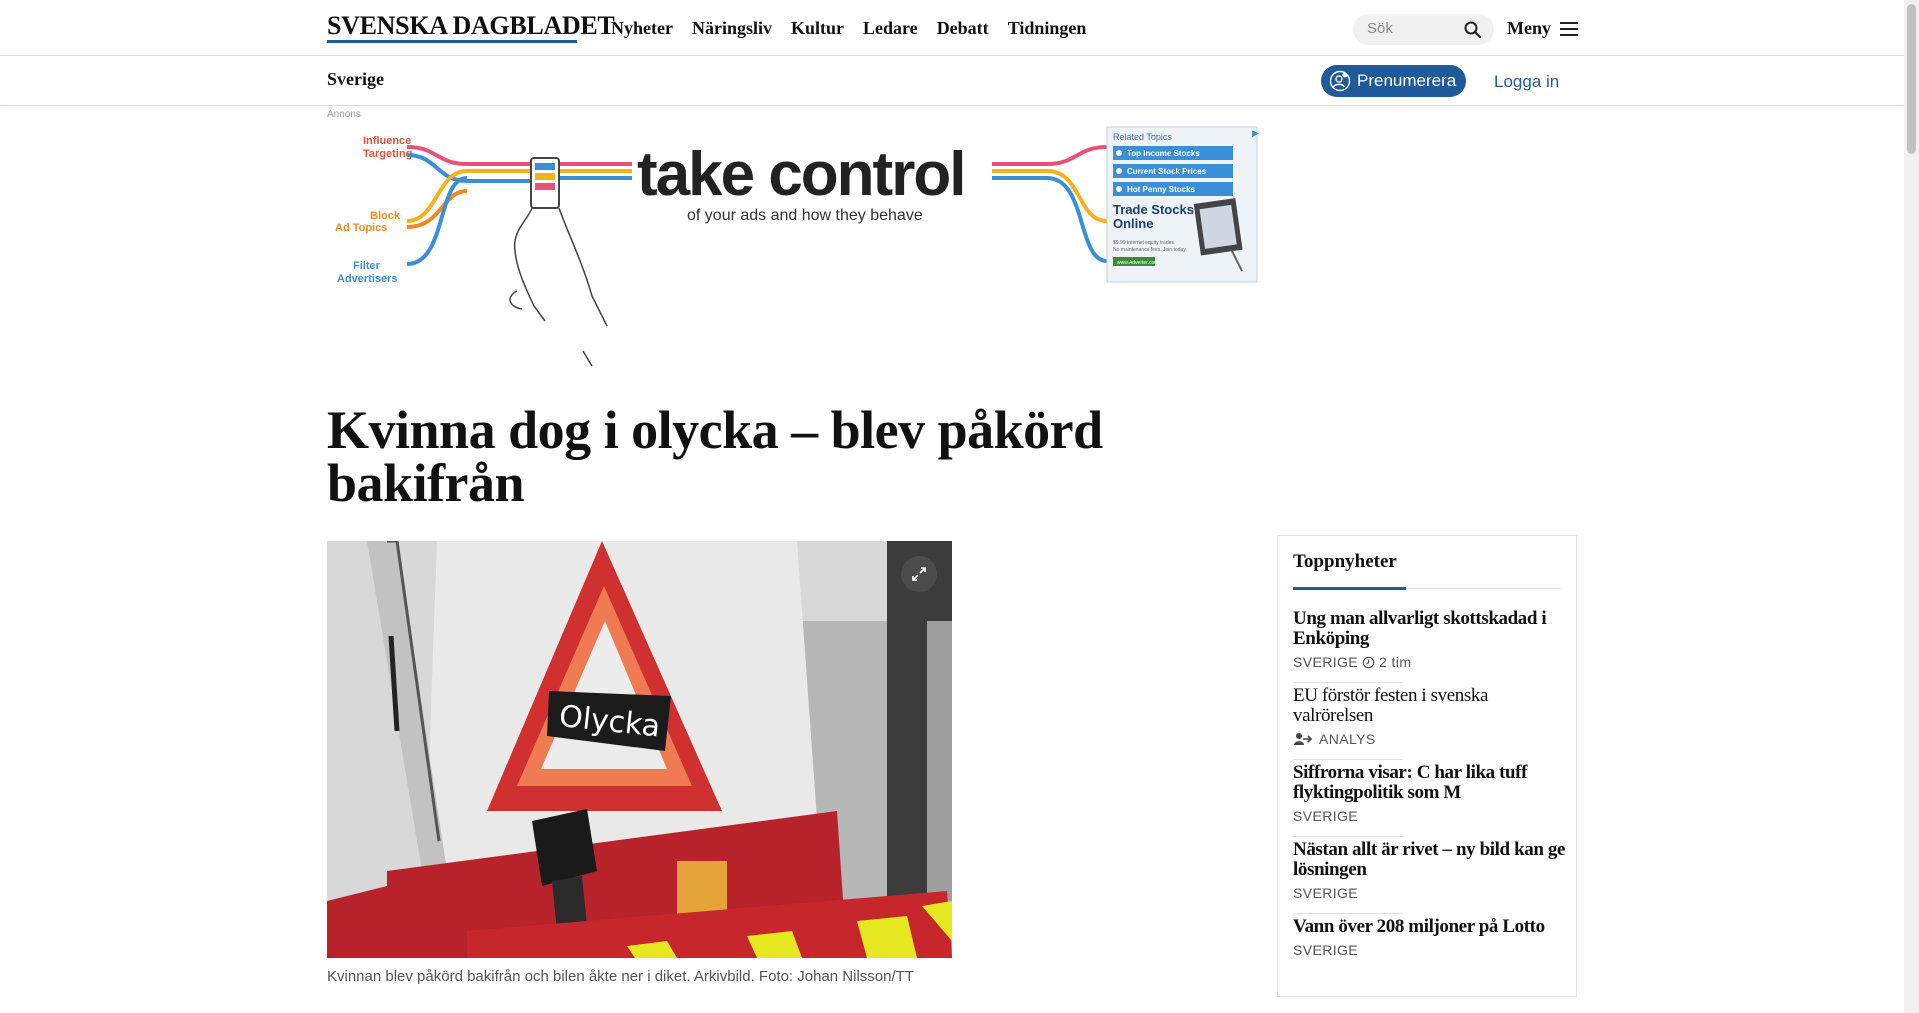  What do you see at coordinates (1407, 80) in the screenshot?
I see `subscribe-label: Prenumerera` at bounding box center [1407, 80].